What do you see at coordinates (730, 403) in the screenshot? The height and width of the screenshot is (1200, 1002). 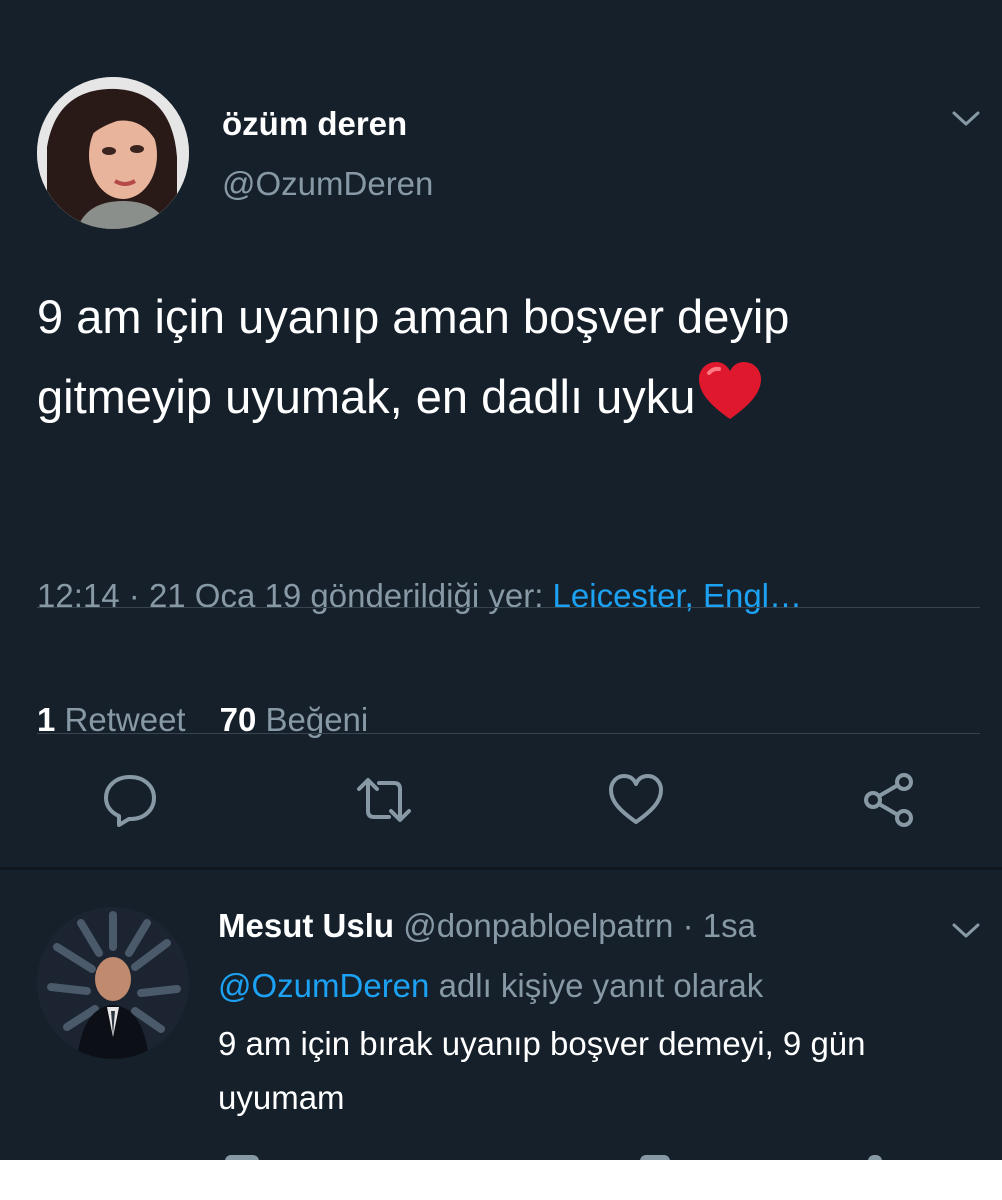 I see `red-heart-icon` at bounding box center [730, 403].